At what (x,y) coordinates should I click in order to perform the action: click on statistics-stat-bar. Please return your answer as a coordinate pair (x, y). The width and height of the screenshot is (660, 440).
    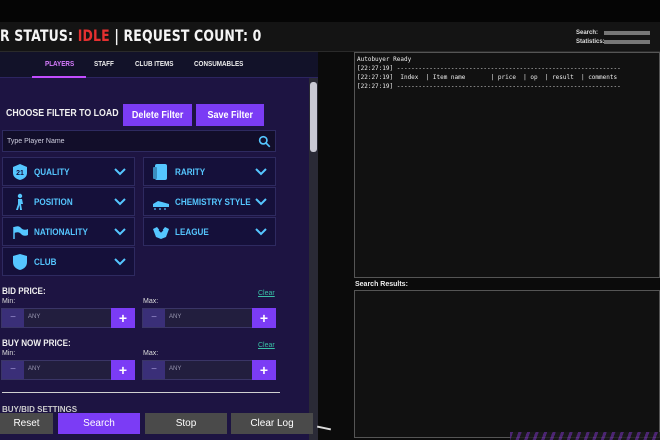
    Looking at the image, I should click on (627, 41).